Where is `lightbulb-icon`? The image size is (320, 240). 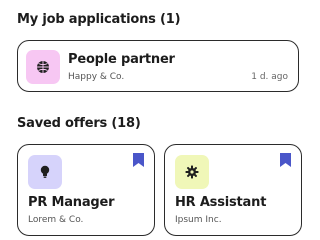
lightbulb-icon is located at coordinates (45, 172).